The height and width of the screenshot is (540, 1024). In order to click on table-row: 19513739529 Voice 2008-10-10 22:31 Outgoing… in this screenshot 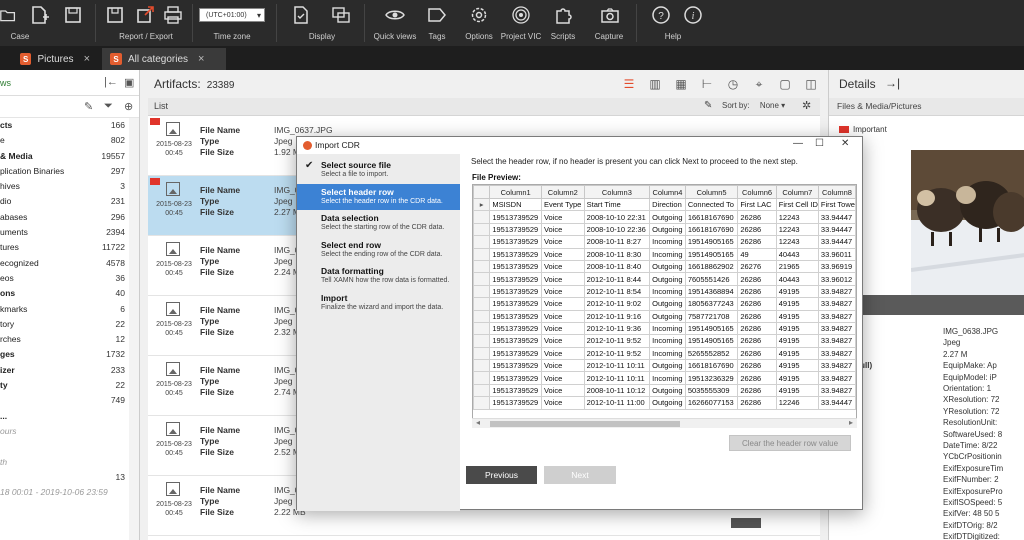, I will do `click(664, 217)`.